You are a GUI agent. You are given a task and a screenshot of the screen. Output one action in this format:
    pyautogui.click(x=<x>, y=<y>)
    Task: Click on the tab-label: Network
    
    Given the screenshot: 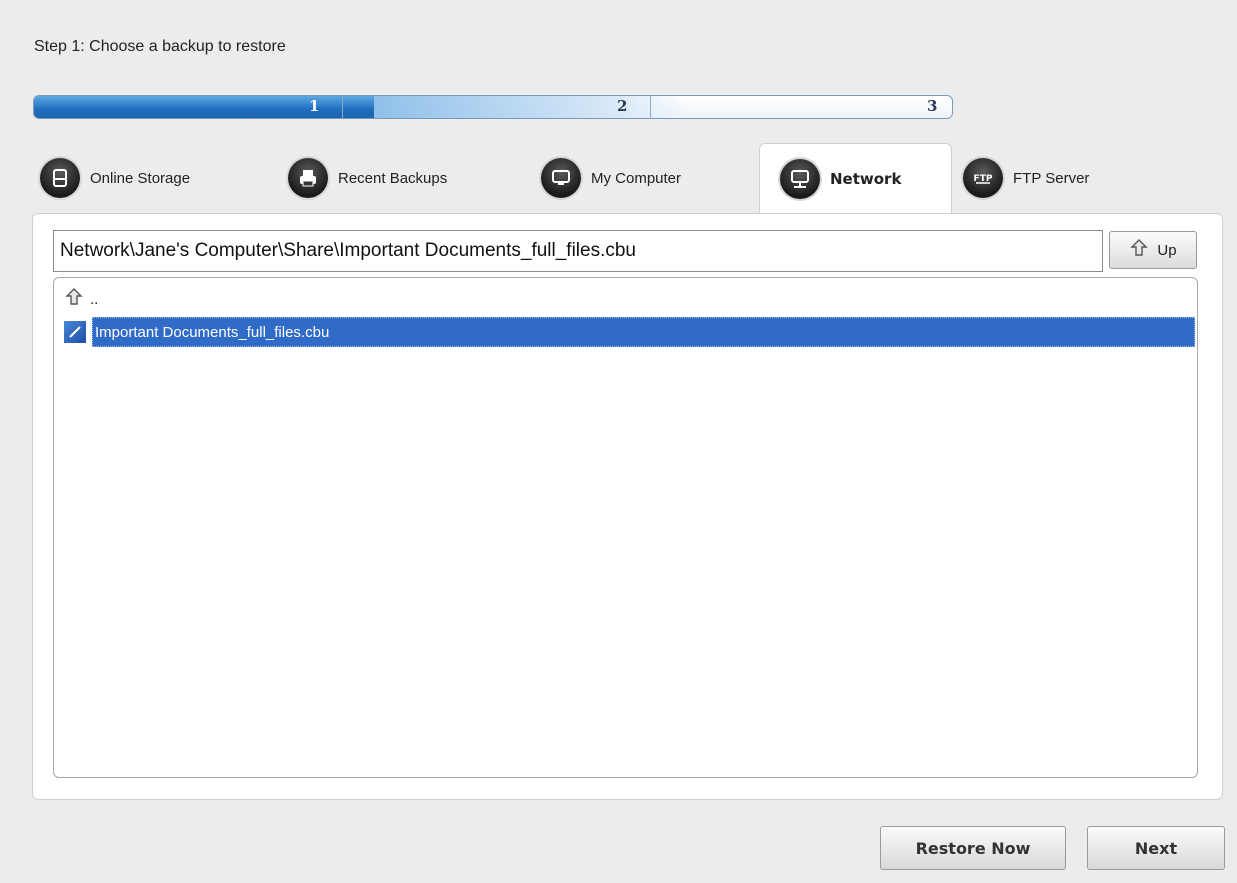 What is the action you would take?
    pyautogui.click(x=866, y=178)
    